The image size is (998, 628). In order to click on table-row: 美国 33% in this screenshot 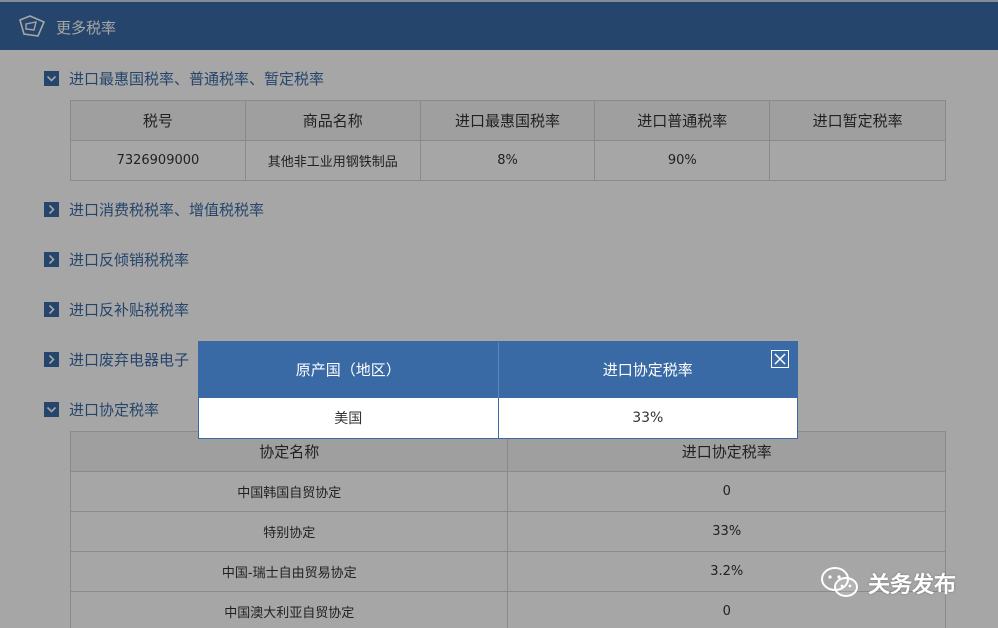, I will do `click(498, 417)`.